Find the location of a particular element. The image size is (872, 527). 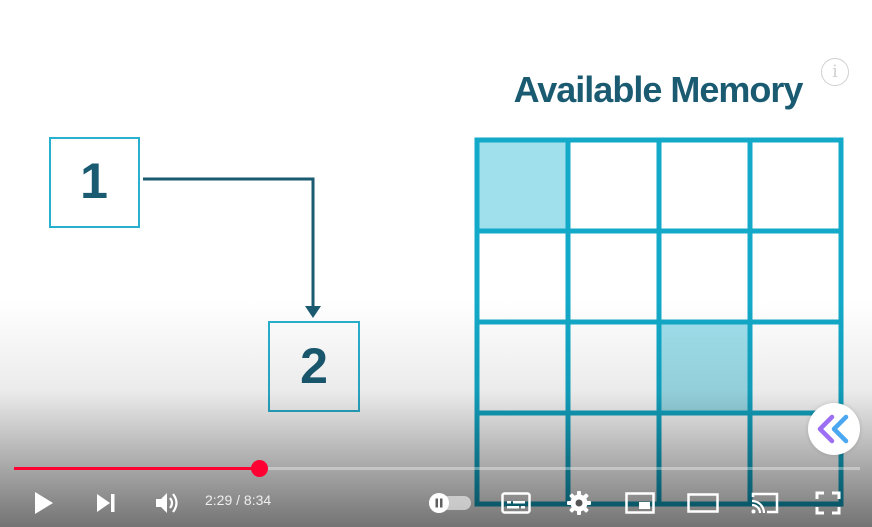

video-heading: Available Memory is located at coordinates (659, 89).